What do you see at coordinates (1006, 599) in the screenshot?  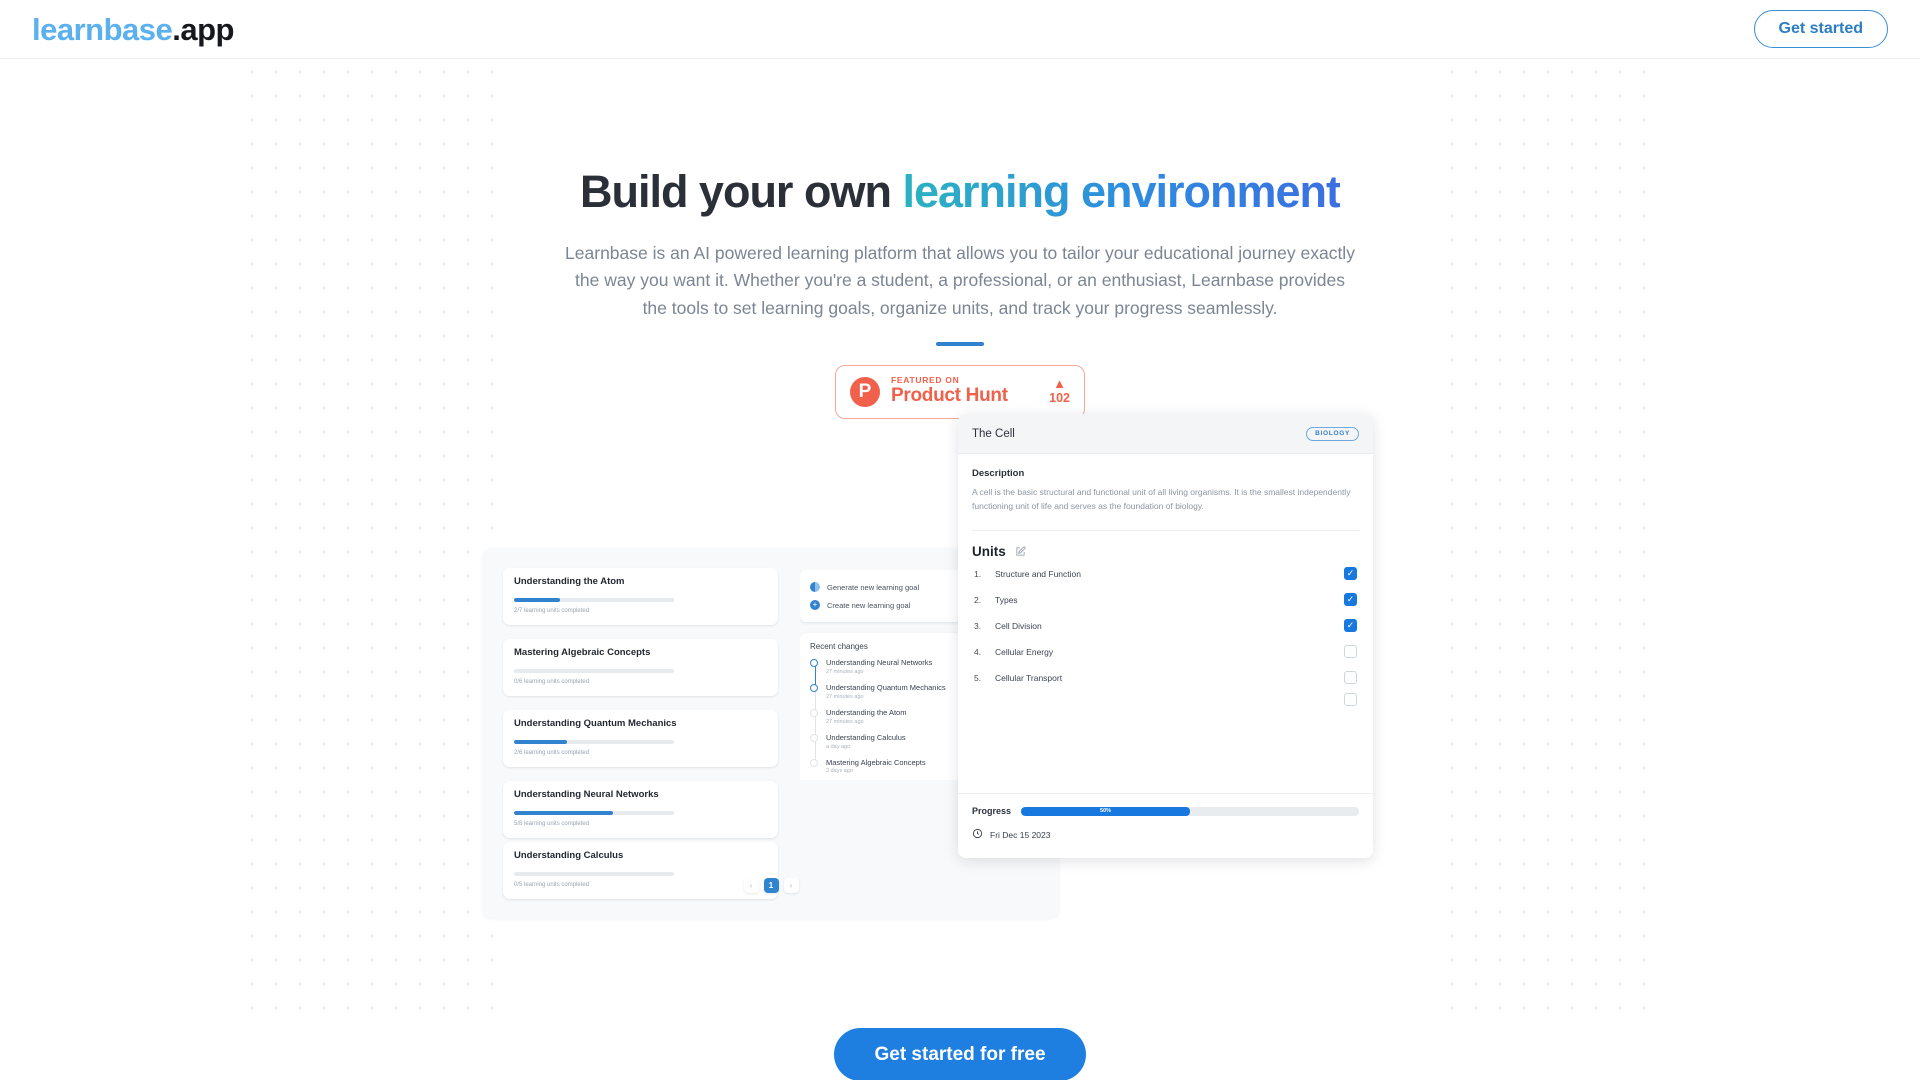 I see `unit-name: Types` at bounding box center [1006, 599].